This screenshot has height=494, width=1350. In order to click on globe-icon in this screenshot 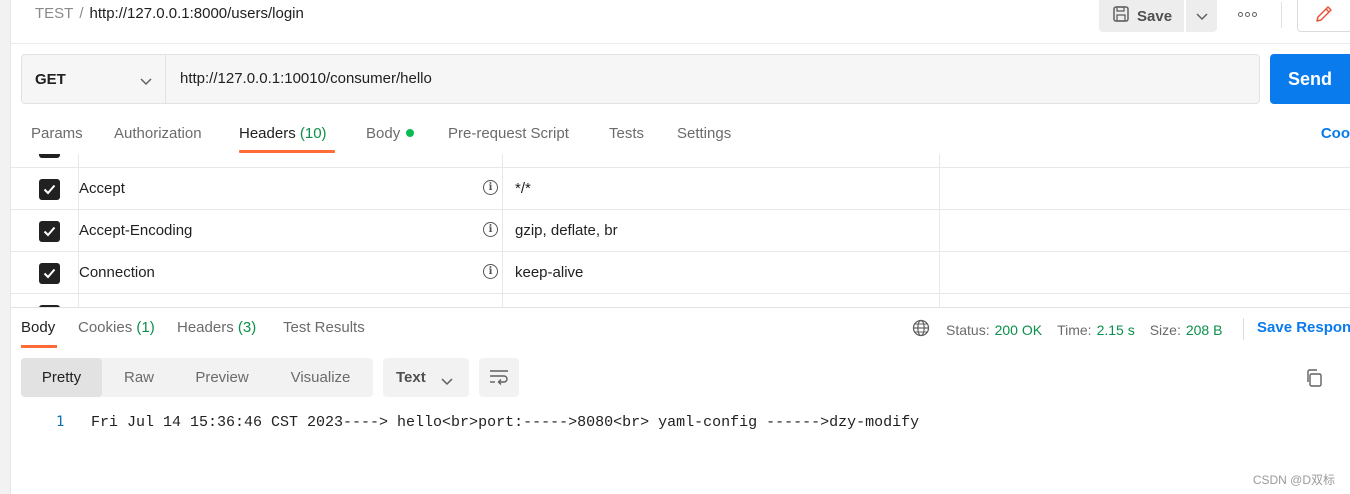, I will do `click(921, 329)`.